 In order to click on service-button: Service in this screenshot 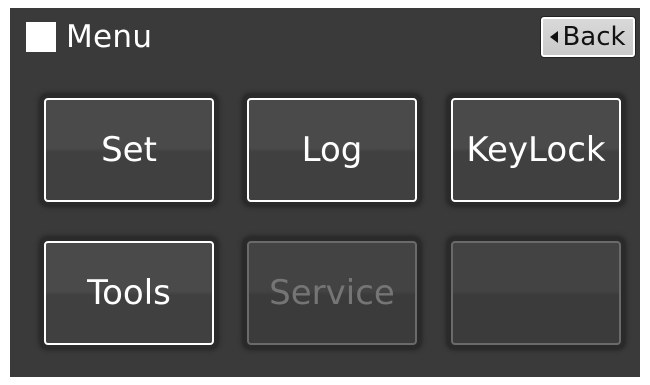, I will do `click(332, 293)`.